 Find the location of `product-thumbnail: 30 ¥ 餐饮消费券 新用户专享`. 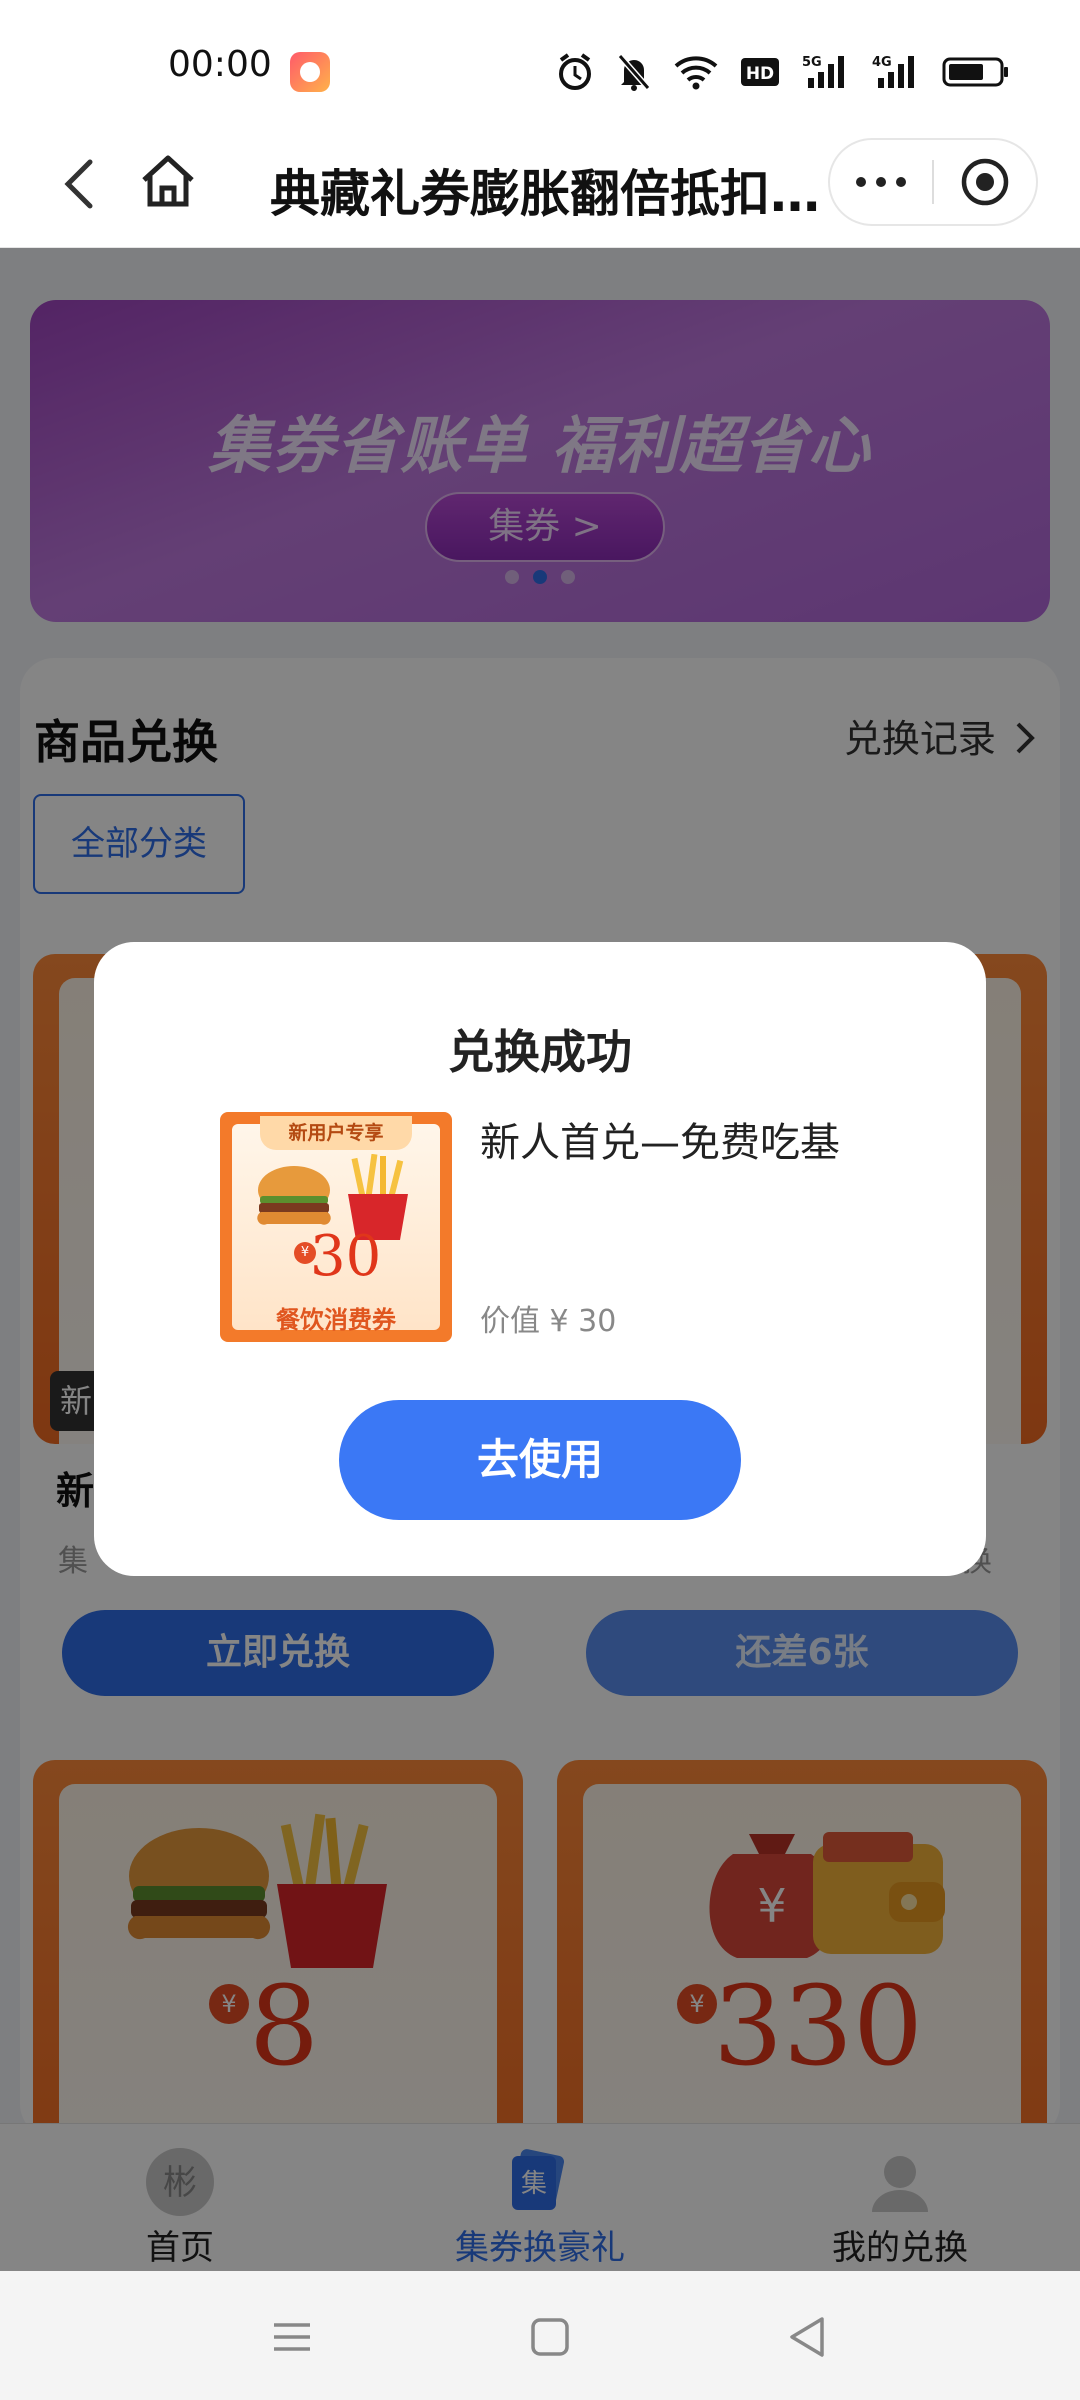

product-thumbnail: 30 ¥ 餐饮消费券 新用户专享 is located at coordinates (336, 1227).